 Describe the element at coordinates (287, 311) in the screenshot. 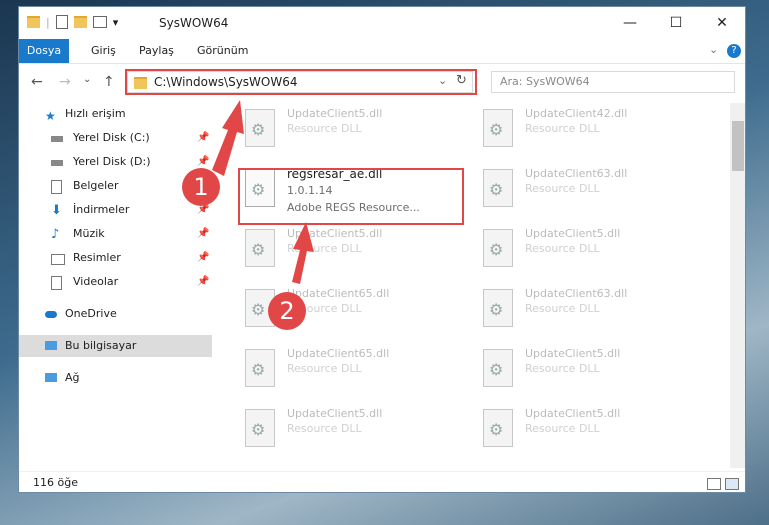

I see `callout-number-2: 2` at that location.